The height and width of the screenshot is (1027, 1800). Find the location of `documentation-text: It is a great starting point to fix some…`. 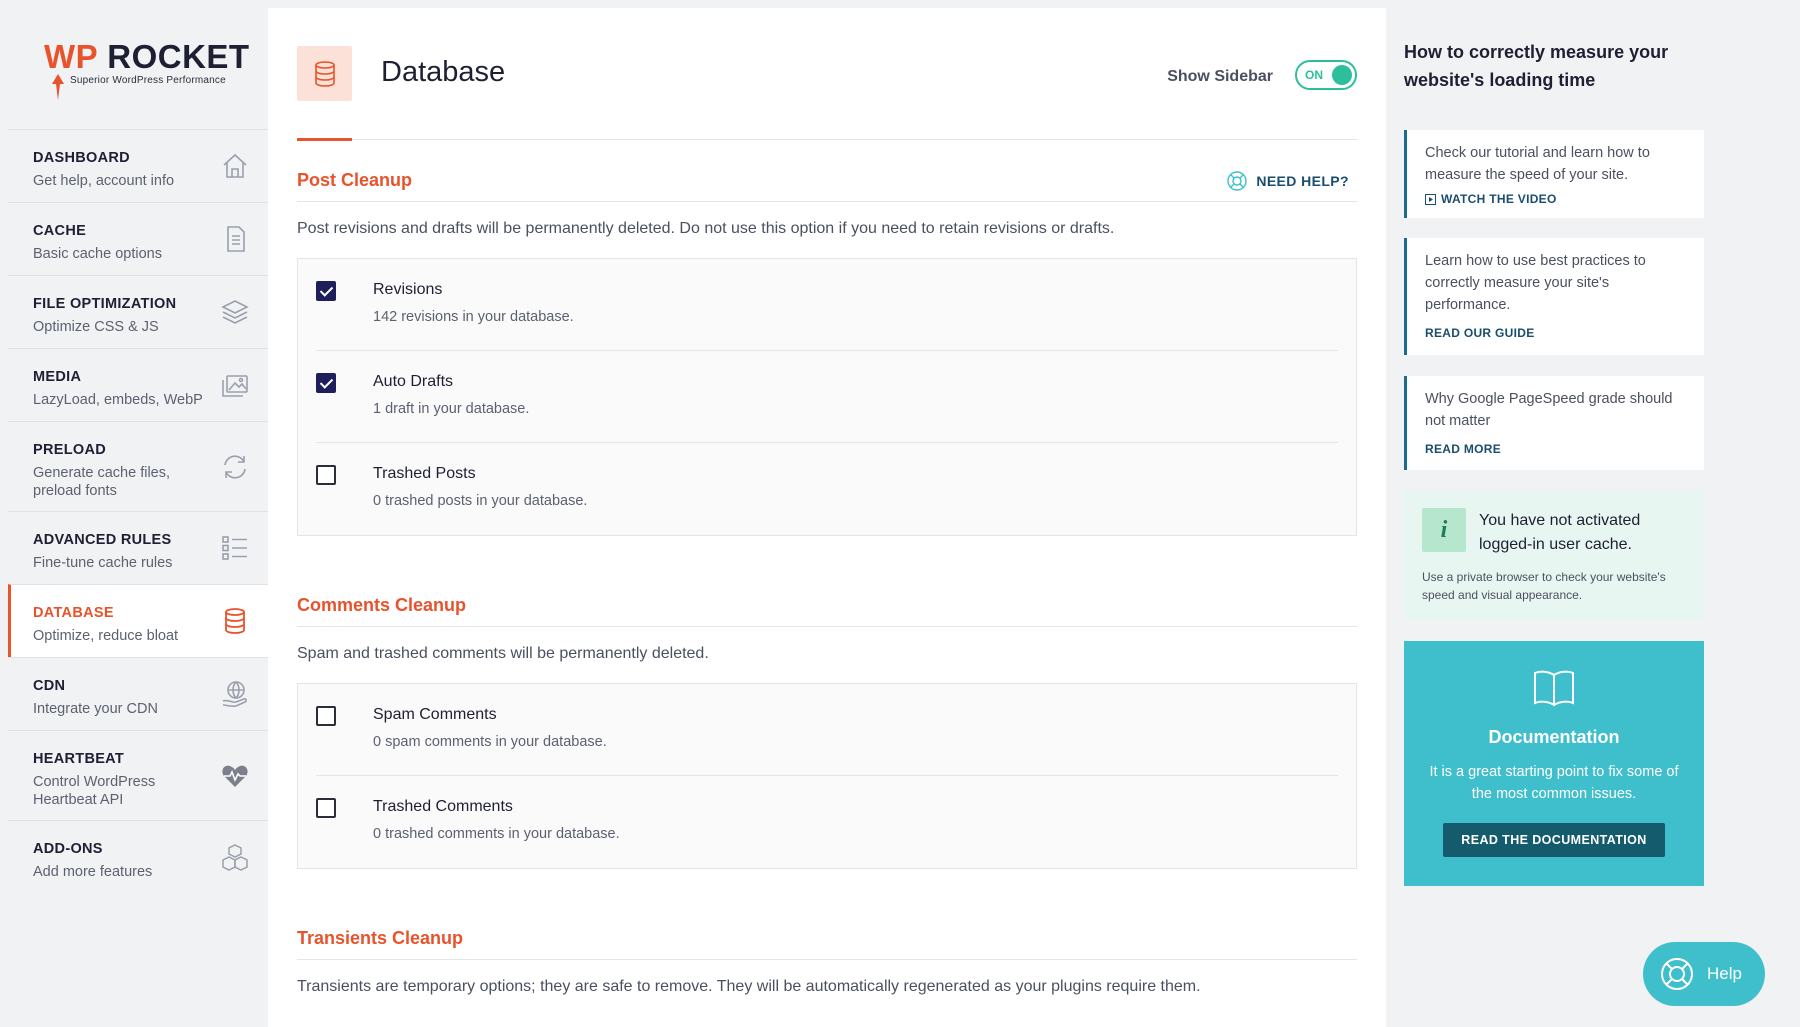

documentation-text: It is a great starting point to fix some… is located at coordinates (1554, 783).